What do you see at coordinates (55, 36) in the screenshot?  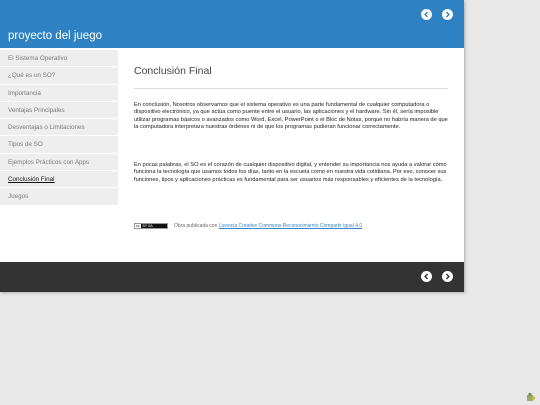 I see `site-title: proyecto del juego` at bounding box center [55, 36].